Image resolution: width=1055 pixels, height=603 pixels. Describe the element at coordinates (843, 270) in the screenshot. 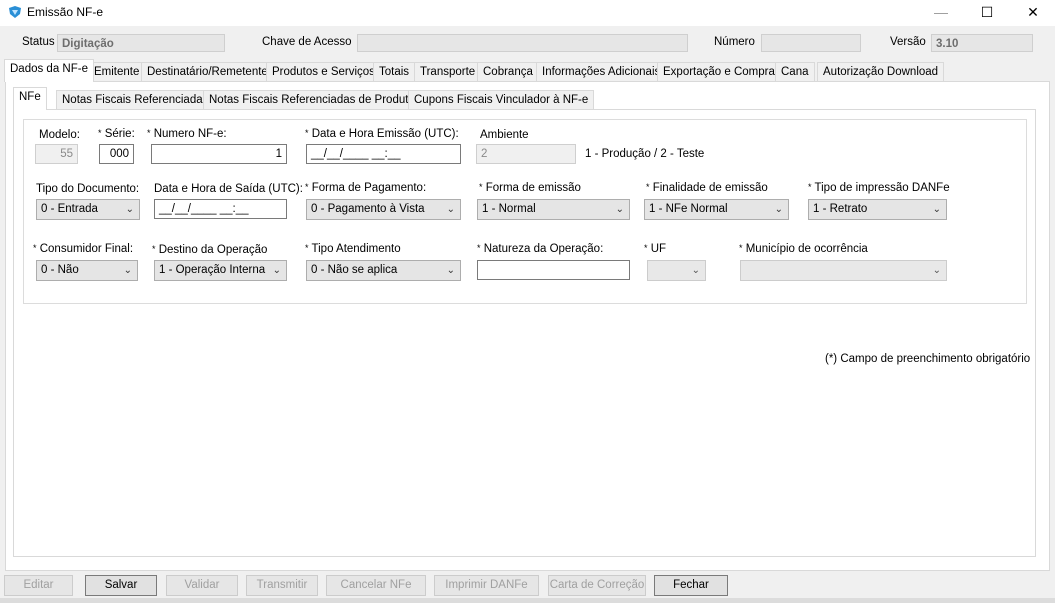

I see `municipio-select: ⌄` at that location.